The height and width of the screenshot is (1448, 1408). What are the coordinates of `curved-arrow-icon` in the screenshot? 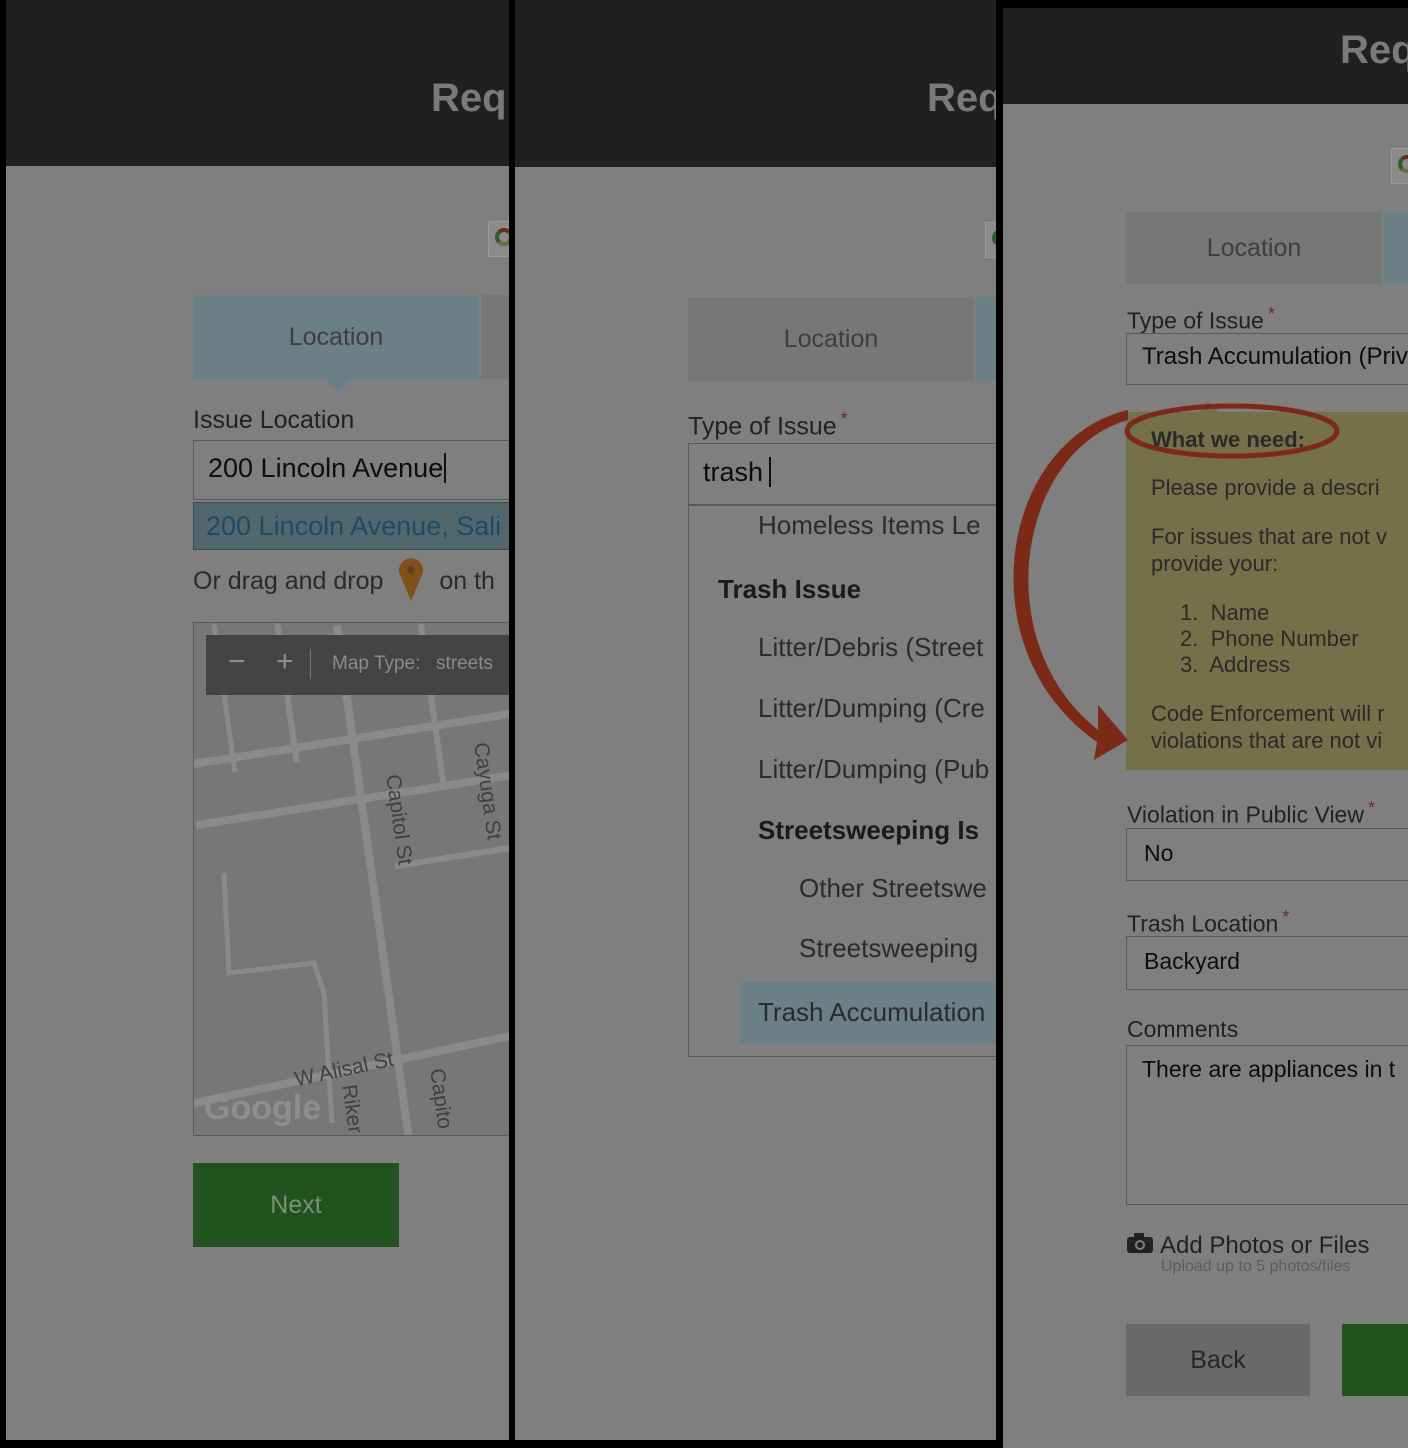 It's located at (1070, 585).